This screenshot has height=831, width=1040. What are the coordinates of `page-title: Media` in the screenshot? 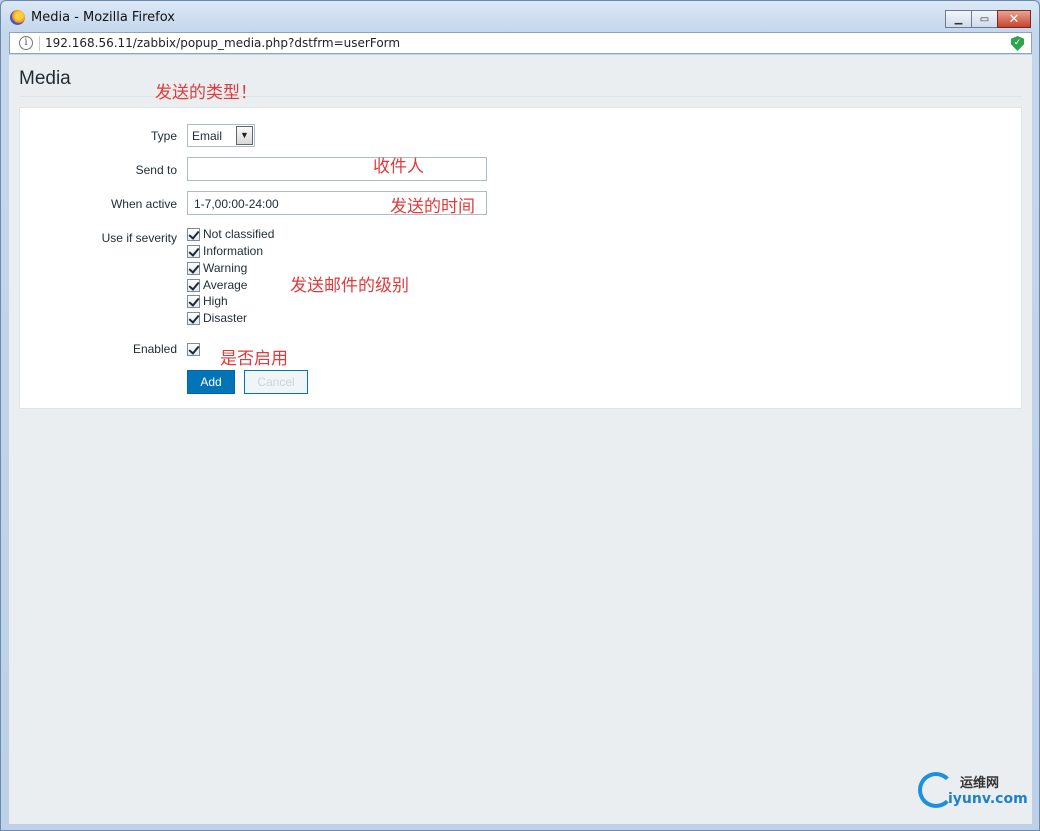 It's located at (45, 78).